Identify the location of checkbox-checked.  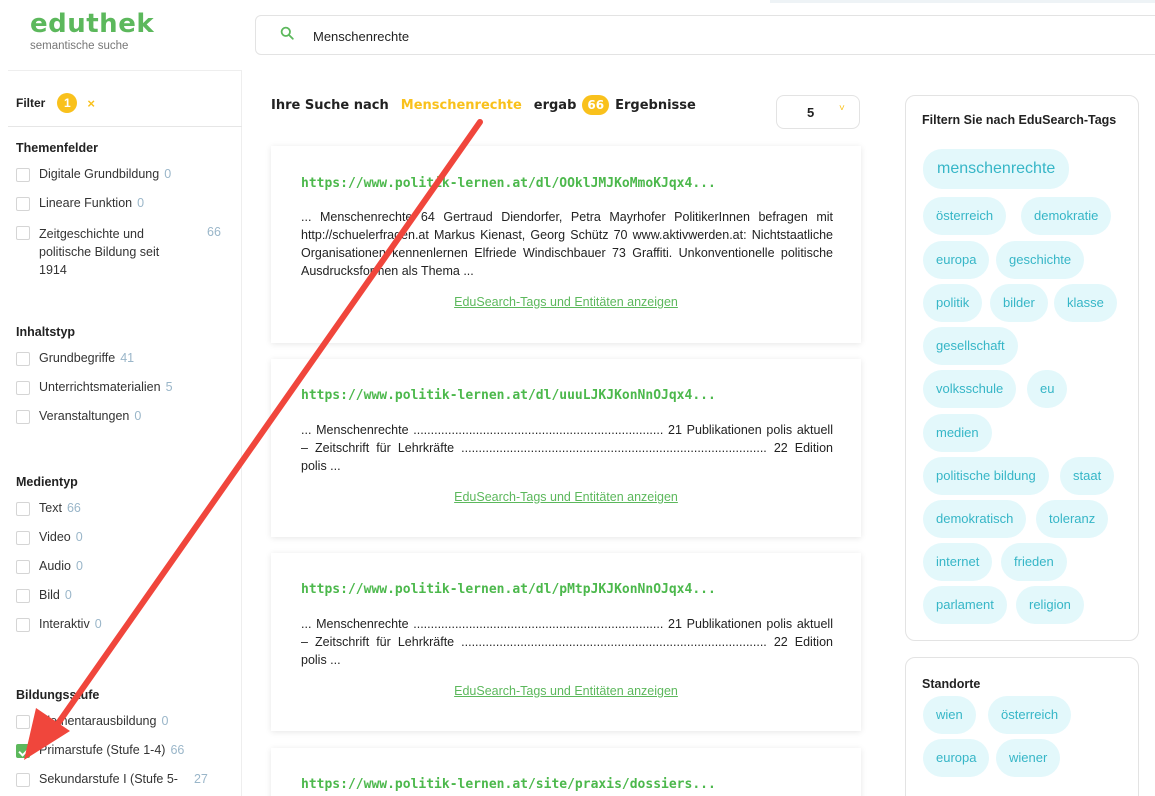
(23, 751).